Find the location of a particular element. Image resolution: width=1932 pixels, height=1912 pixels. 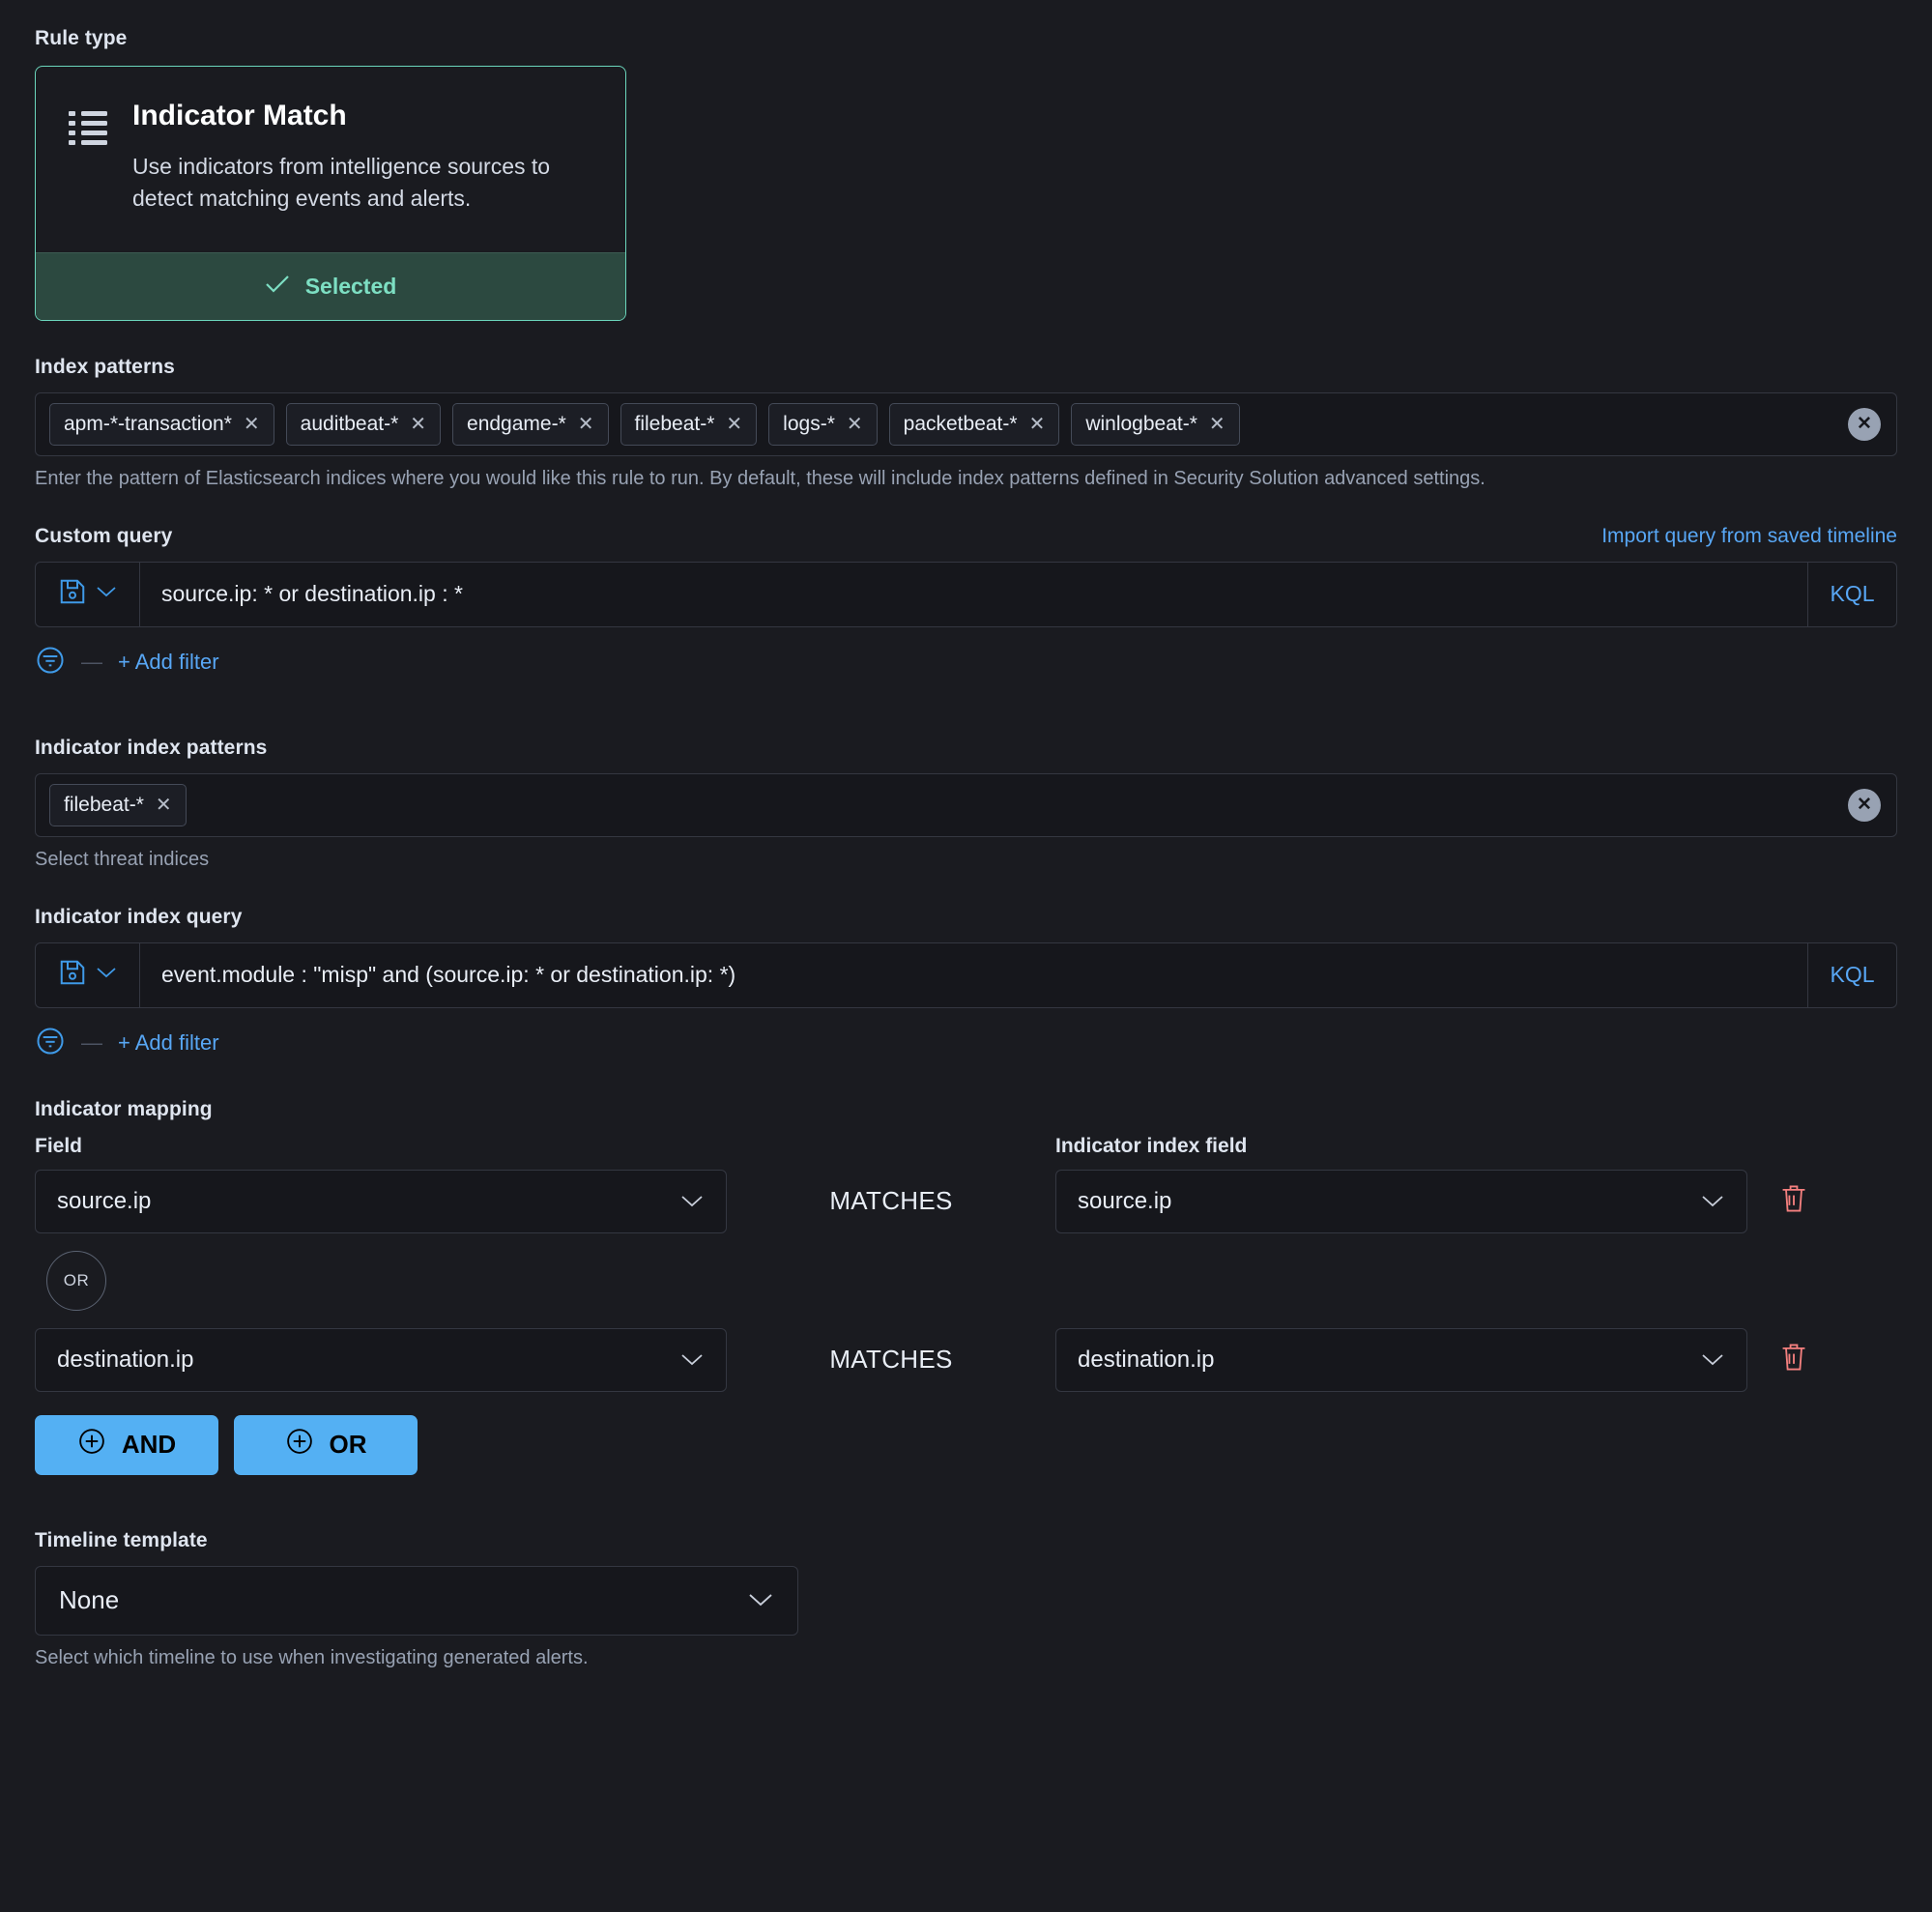

indicator-mapping-row: destination.ip MATCHES destination.ip is located at coordinates (966, 1359).